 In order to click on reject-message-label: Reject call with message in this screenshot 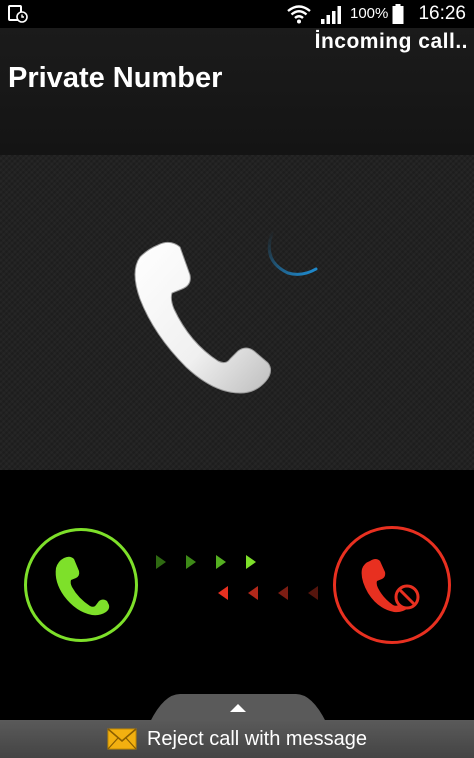, I will do `click(257, 738)`.